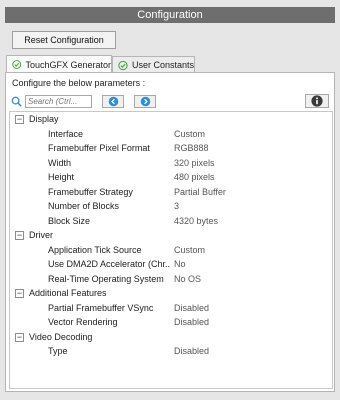 This screenshot has height=400, width=340. Describe the element at coordinates (171, 148) in the screenshot. I see `parameter-row: Framebuffer Pixel Format RGB888` at that location.